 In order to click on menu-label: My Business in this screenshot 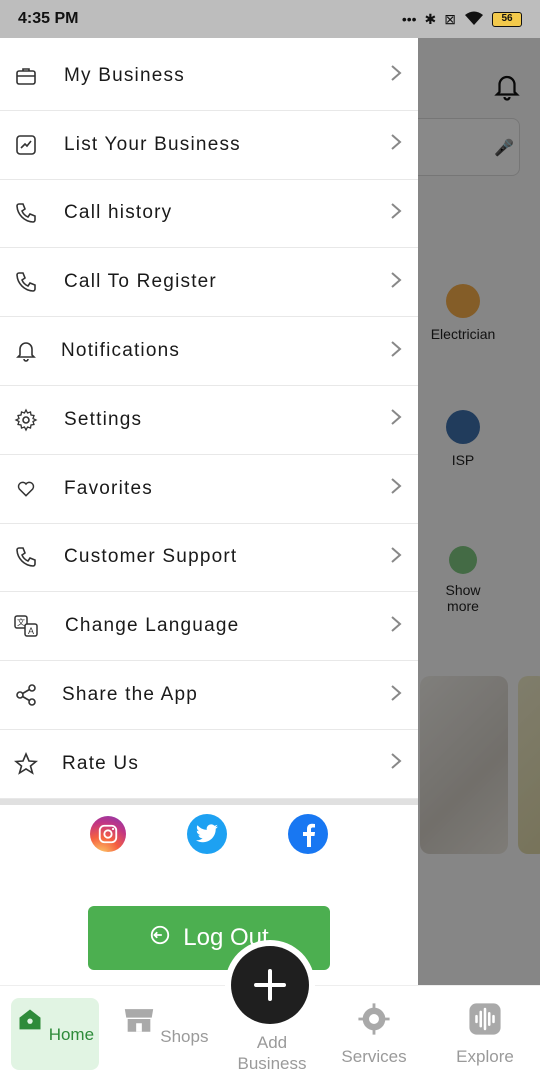, I will do `click(124, 75)`.